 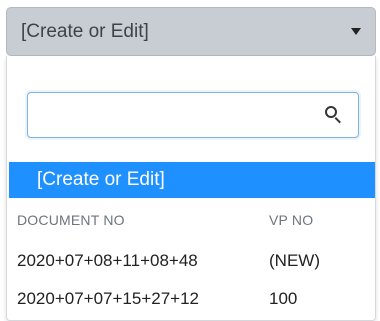 I want to click on column-header-document-no: DOCUMENT NO, so click(x=71, y=220).